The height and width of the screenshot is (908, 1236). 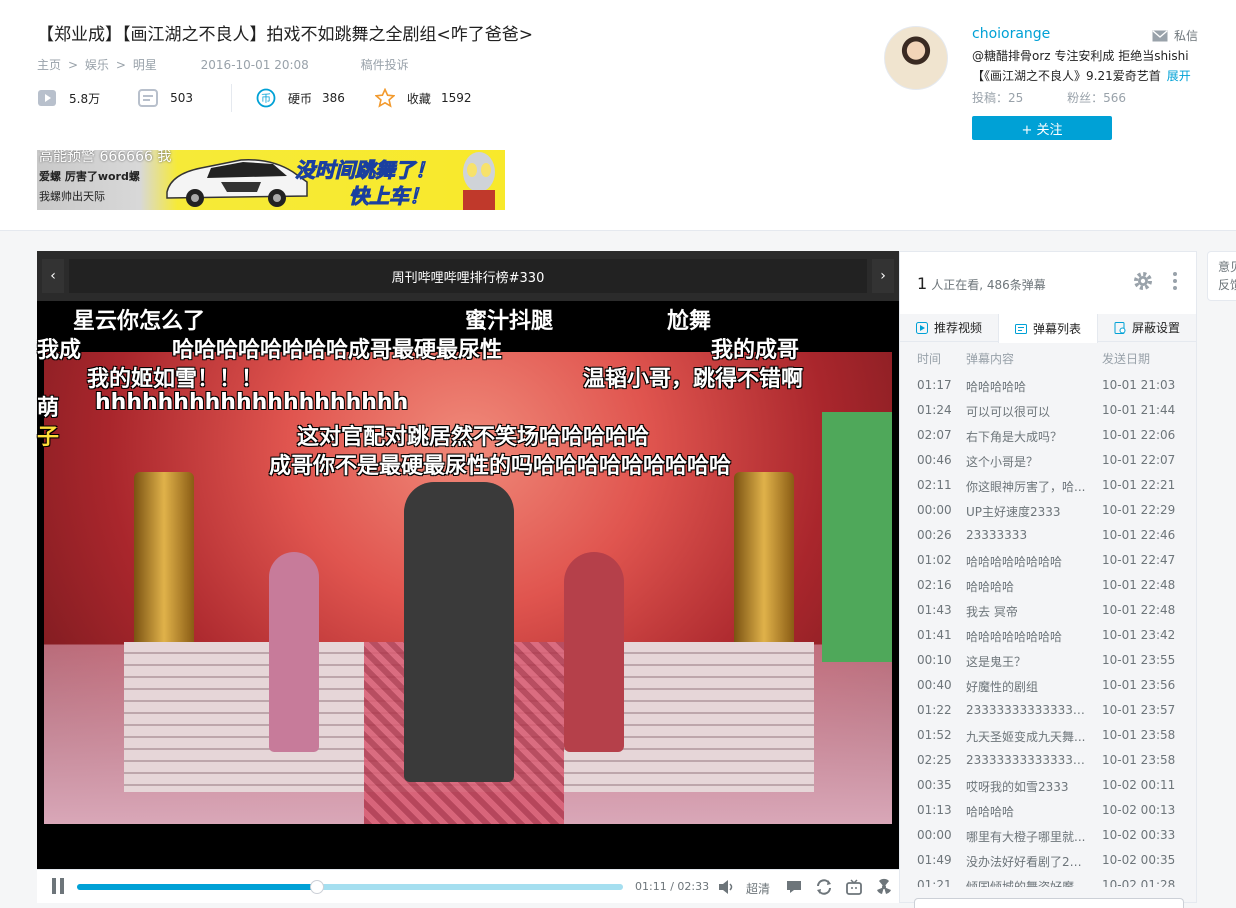 What do you see at coordinates (1139, 660) in the screenshot?
I see `danmaku-date: 10-01 23:55` at bounding box center [1139, 660].